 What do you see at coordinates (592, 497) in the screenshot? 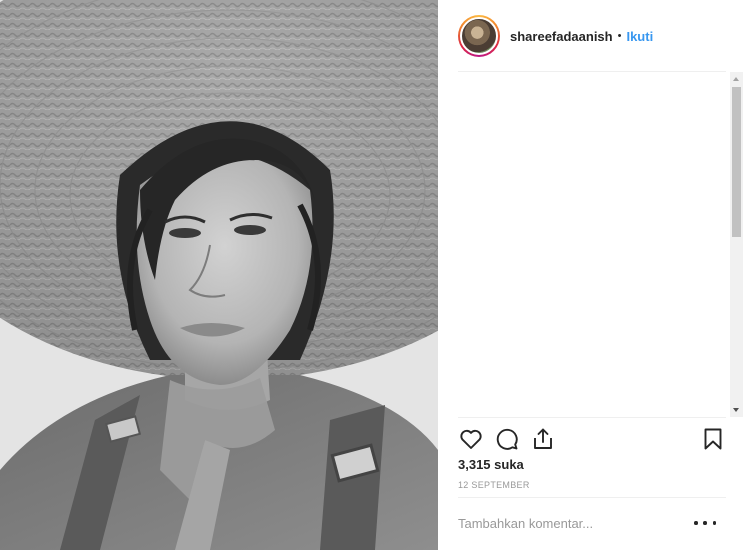
I see `comment-divider` at bounding box center [592, 497].